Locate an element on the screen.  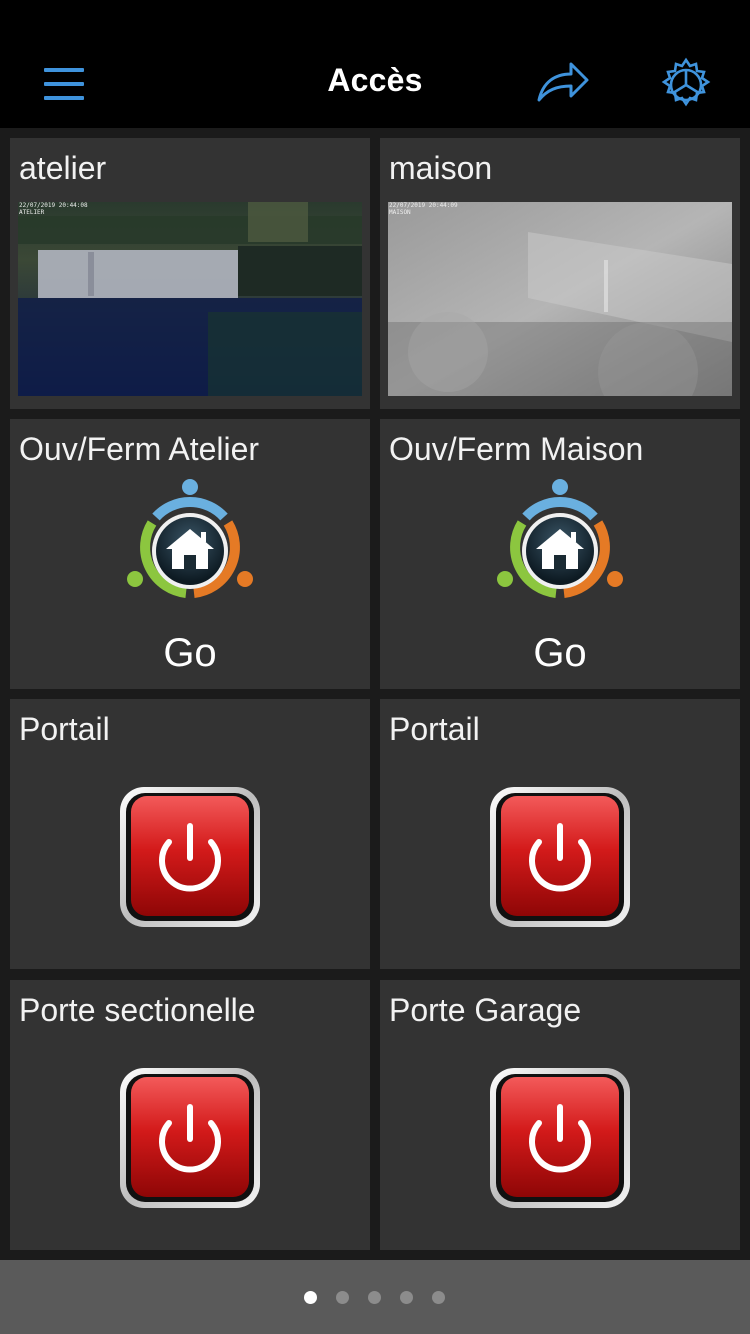
switch-tile-porte-sectionelle: Porte sectionelle is located at coordinates (190, 1115).